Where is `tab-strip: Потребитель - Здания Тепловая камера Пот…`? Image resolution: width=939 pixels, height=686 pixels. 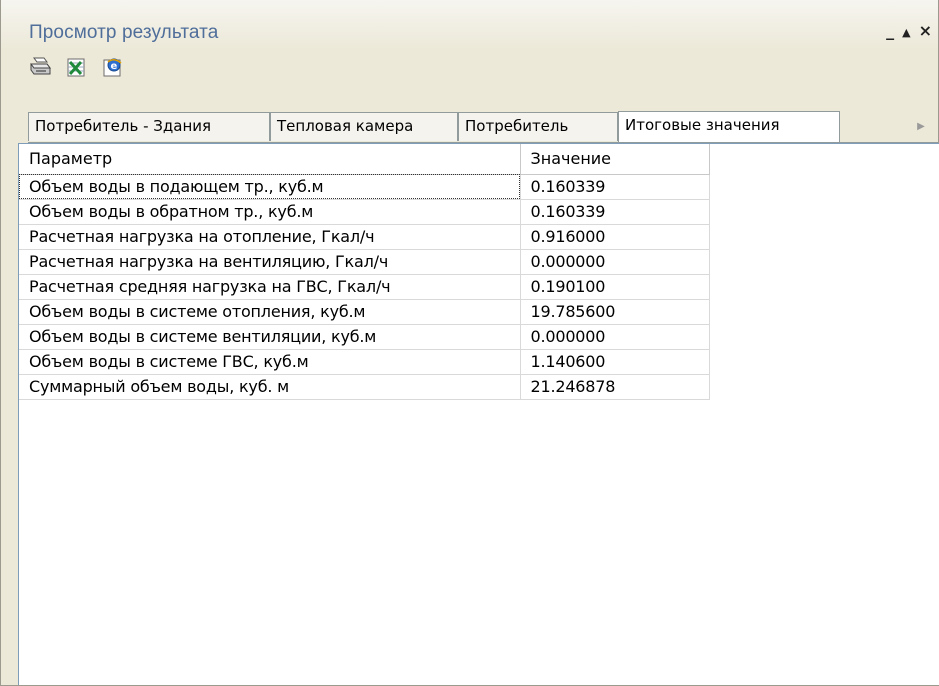 tab-strip: Потребитель - Здания Тепловая камера Пот… is located at coordinates (483, 127).